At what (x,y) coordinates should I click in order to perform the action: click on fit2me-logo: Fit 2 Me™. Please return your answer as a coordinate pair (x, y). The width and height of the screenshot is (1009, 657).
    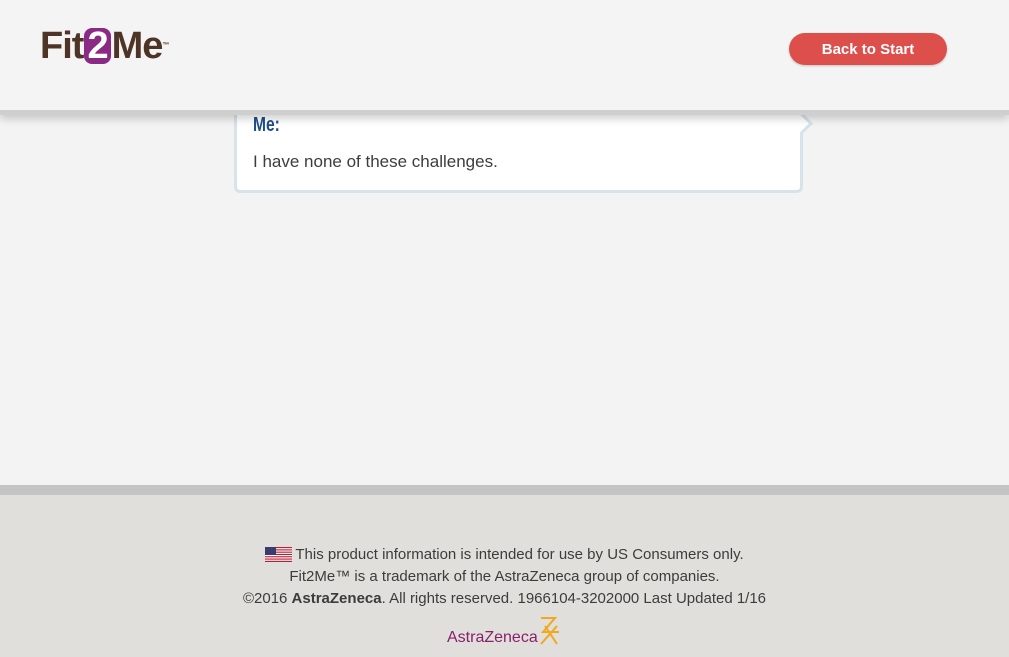
    Looking at the image, I should click on (104, 46).